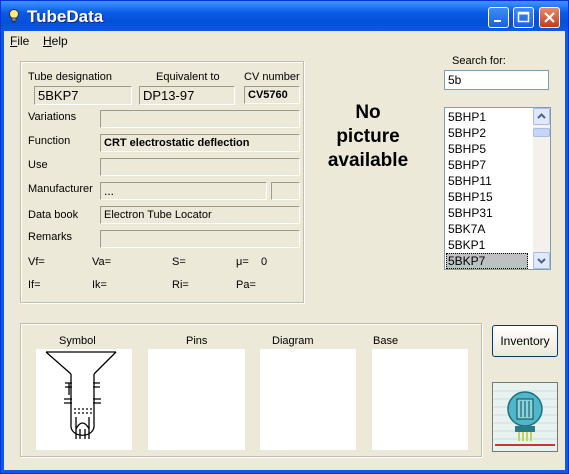 The width and height of the screenshot is (569, 474). Describe the element at coordinates (200, 239) in the screenshot. I see `remarks-field` at that location.